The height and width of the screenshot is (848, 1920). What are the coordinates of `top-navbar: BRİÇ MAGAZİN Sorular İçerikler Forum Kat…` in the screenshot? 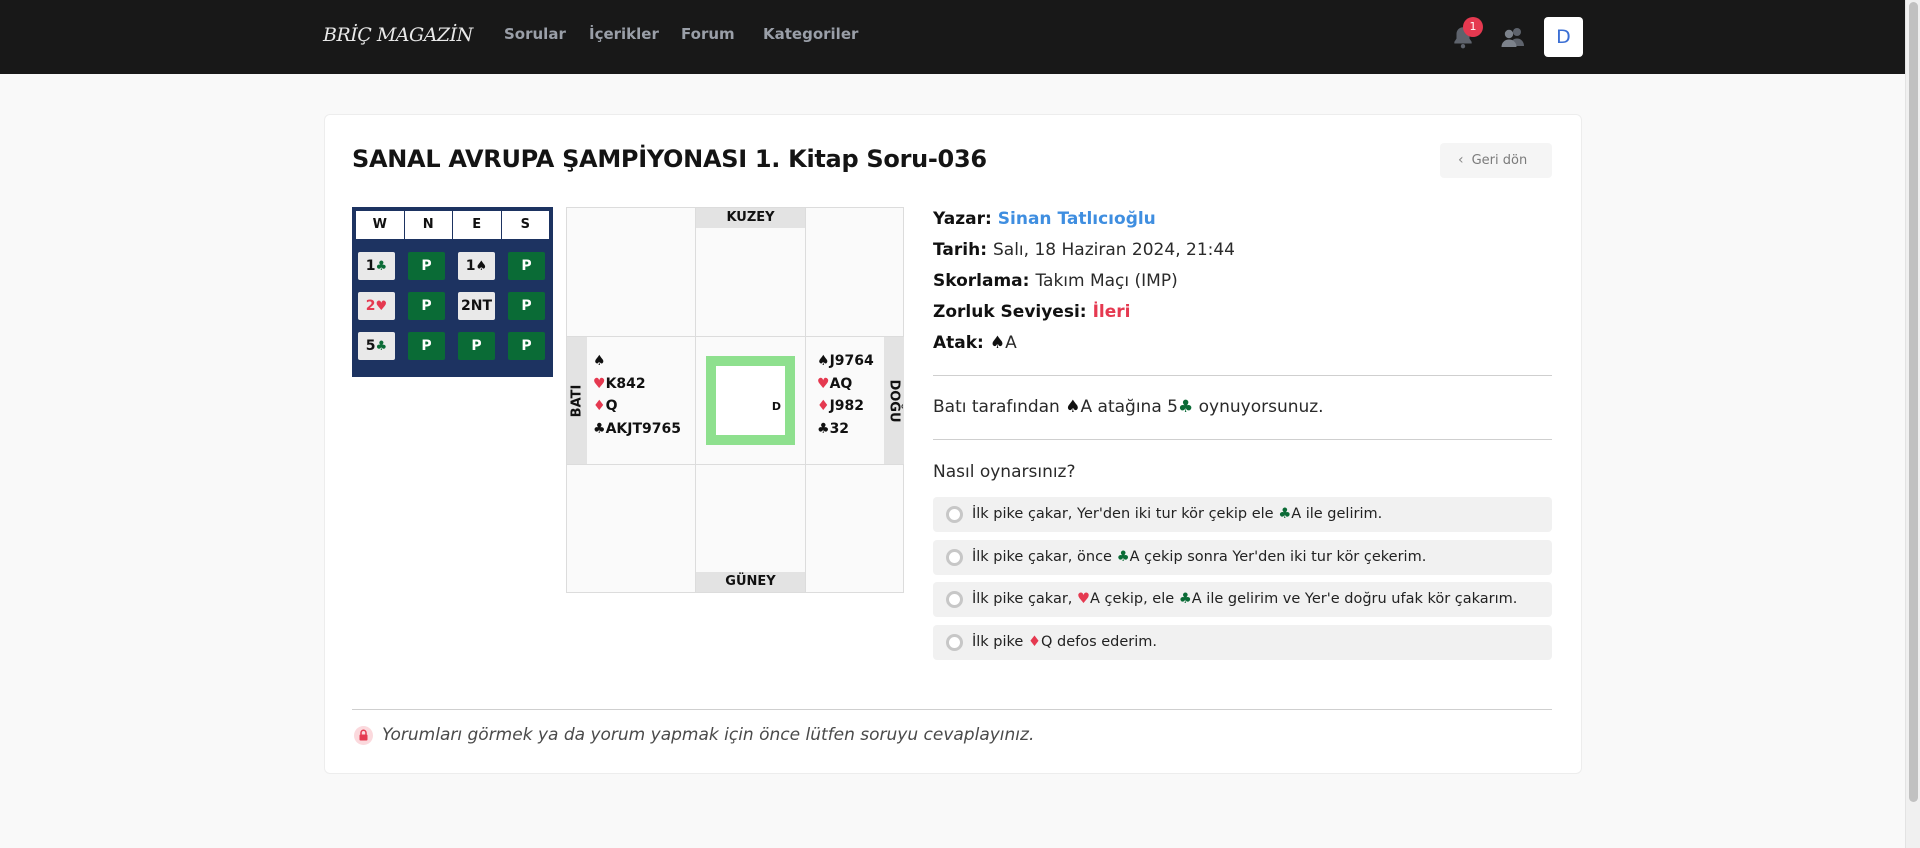 It's located at (952, 37).